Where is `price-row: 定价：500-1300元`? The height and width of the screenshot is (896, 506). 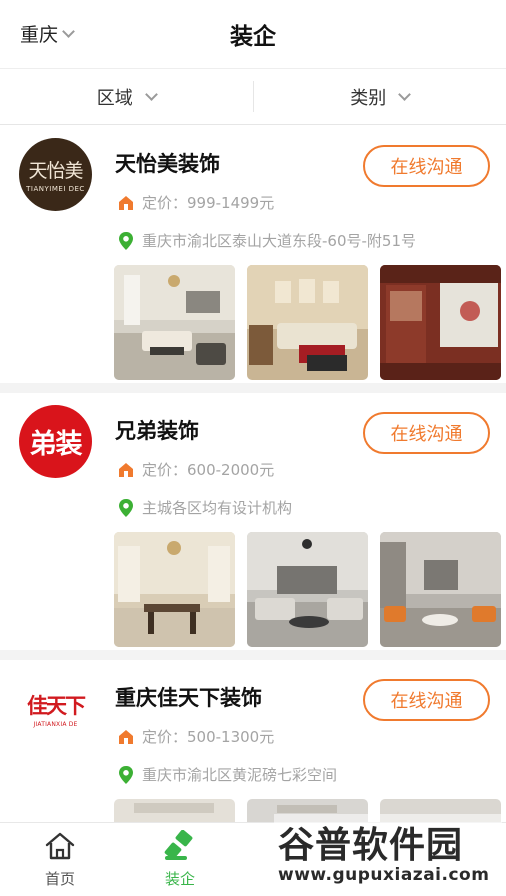
price-row: 定价：500-1300元 is located at coordinates (196, 736).